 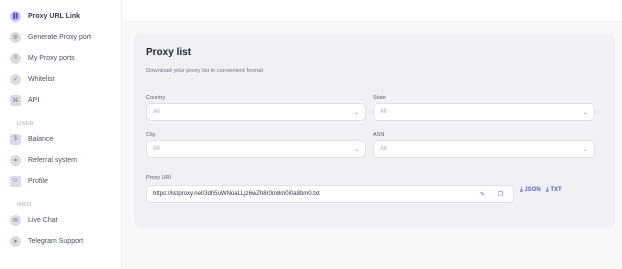 I want to click on state-select-value: All, so click(x=383, y=112).